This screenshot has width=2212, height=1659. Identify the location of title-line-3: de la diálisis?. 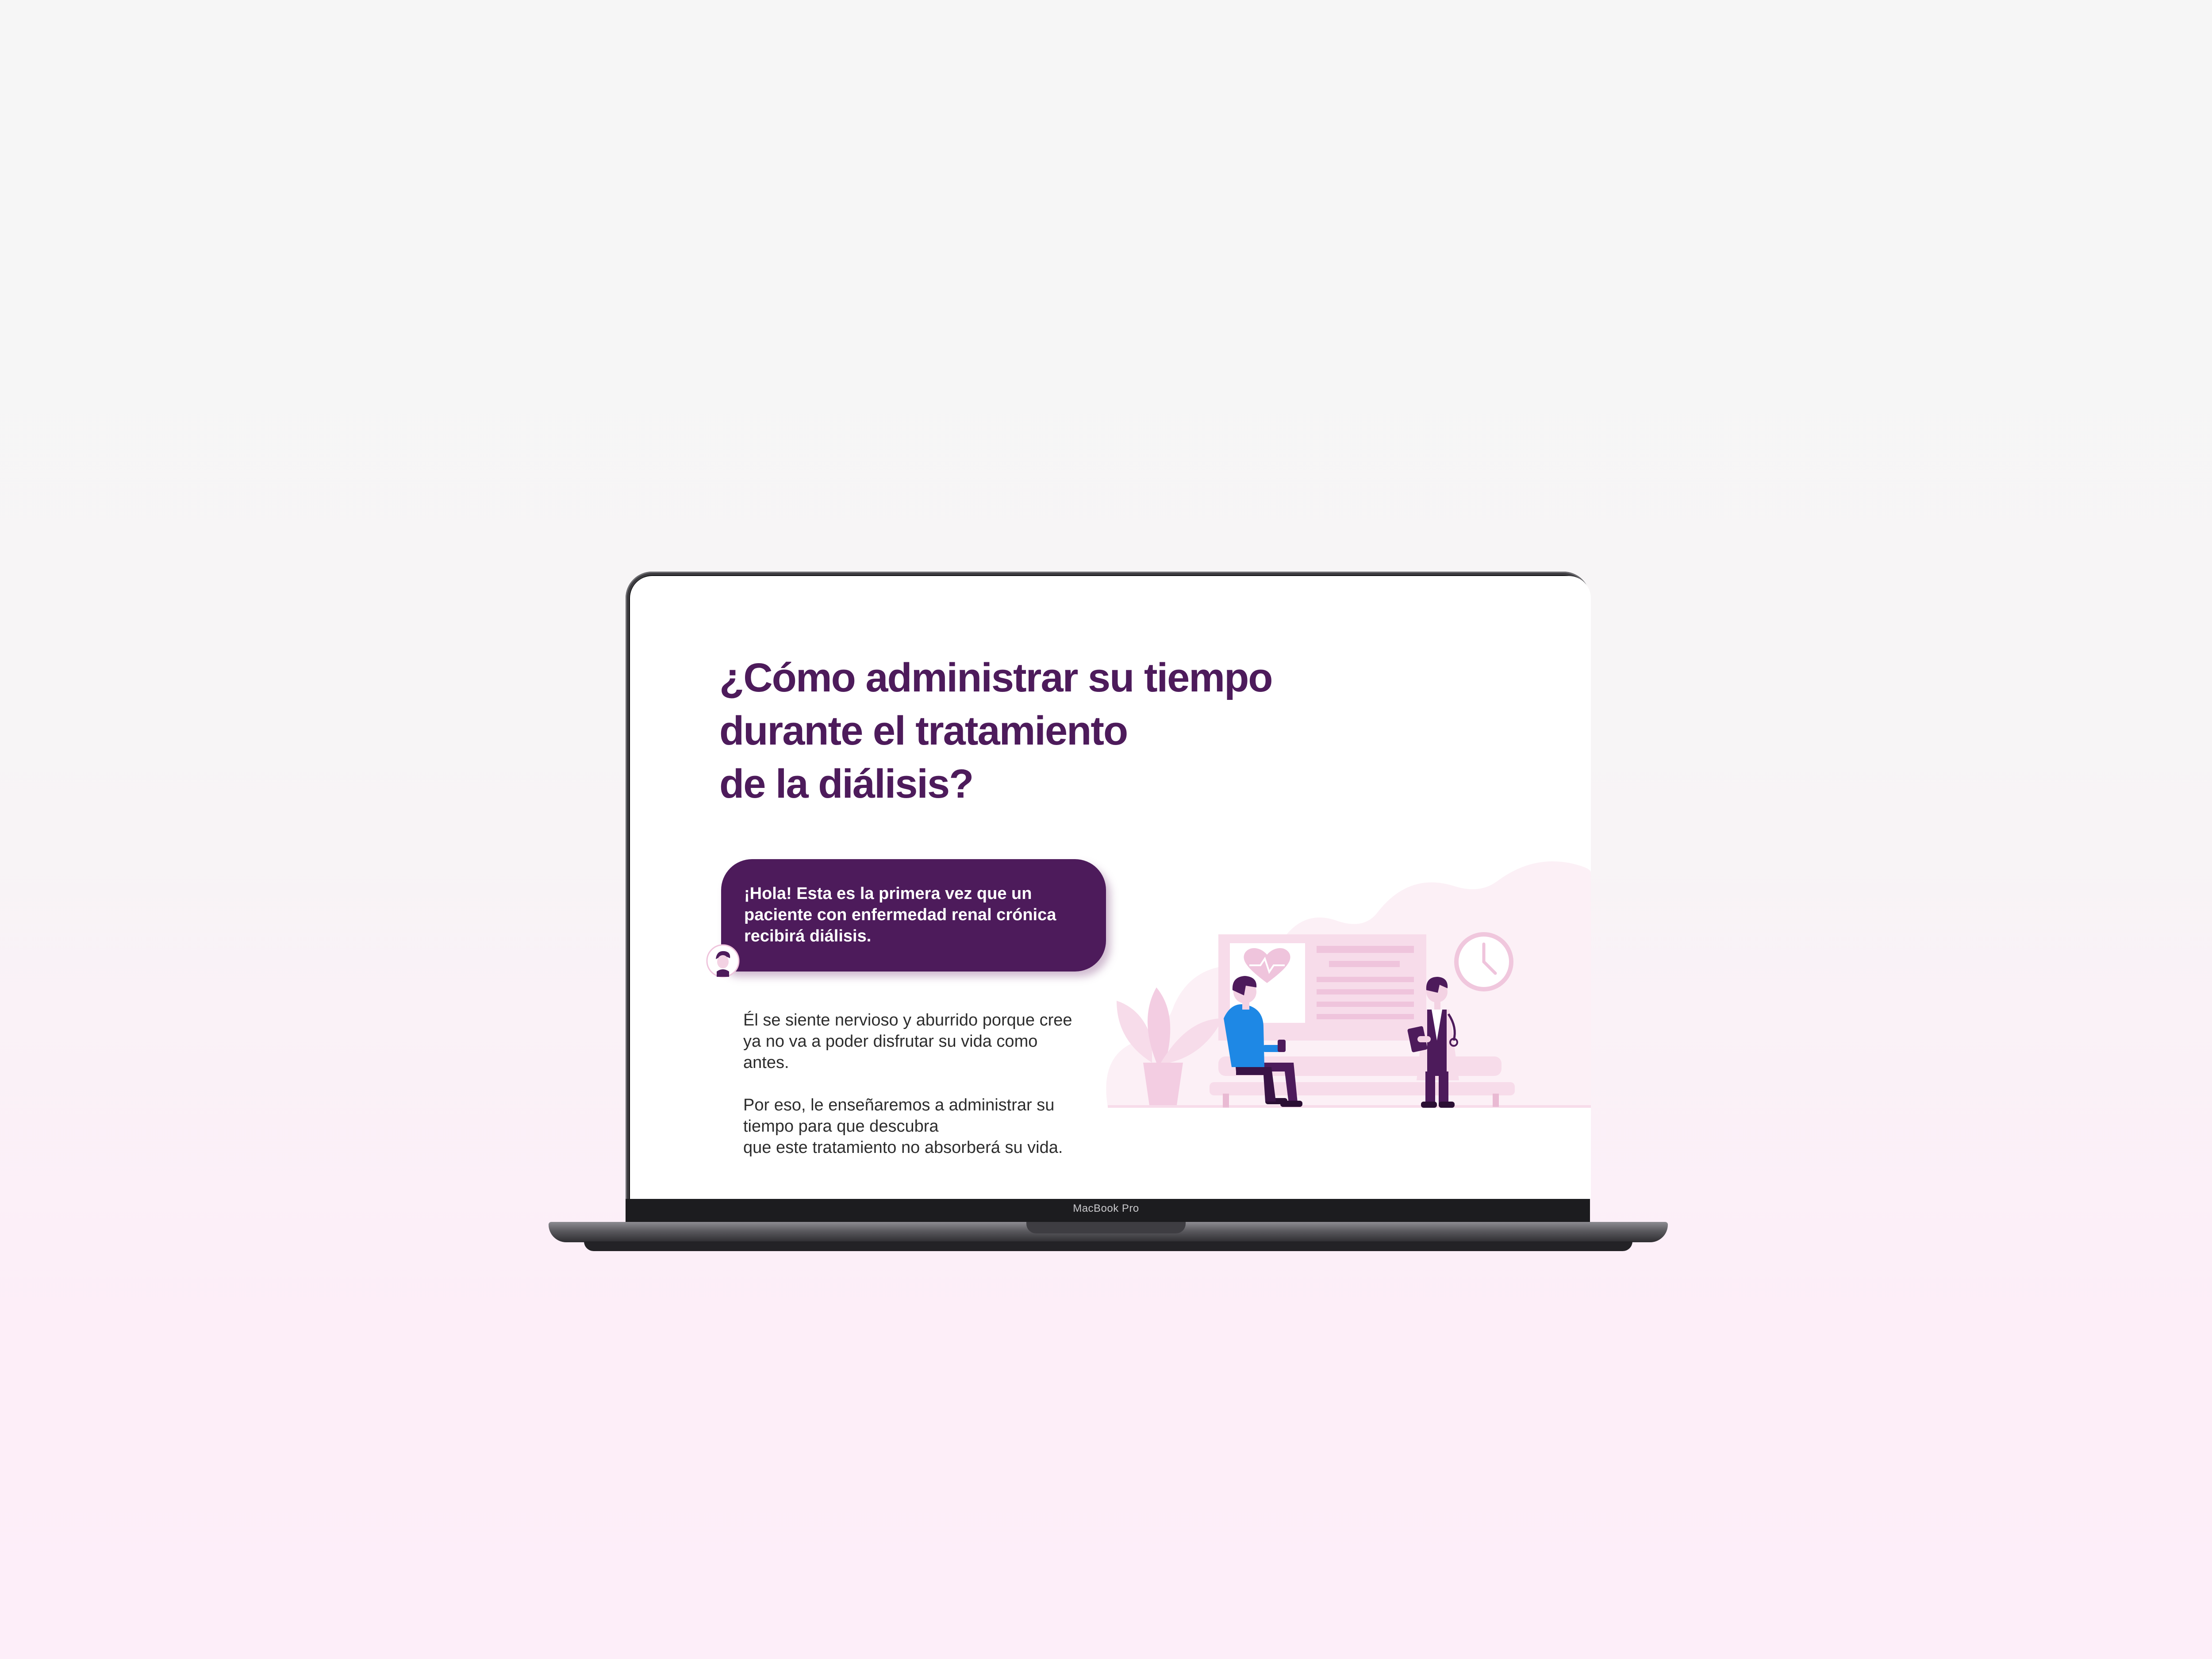
(847, 784).